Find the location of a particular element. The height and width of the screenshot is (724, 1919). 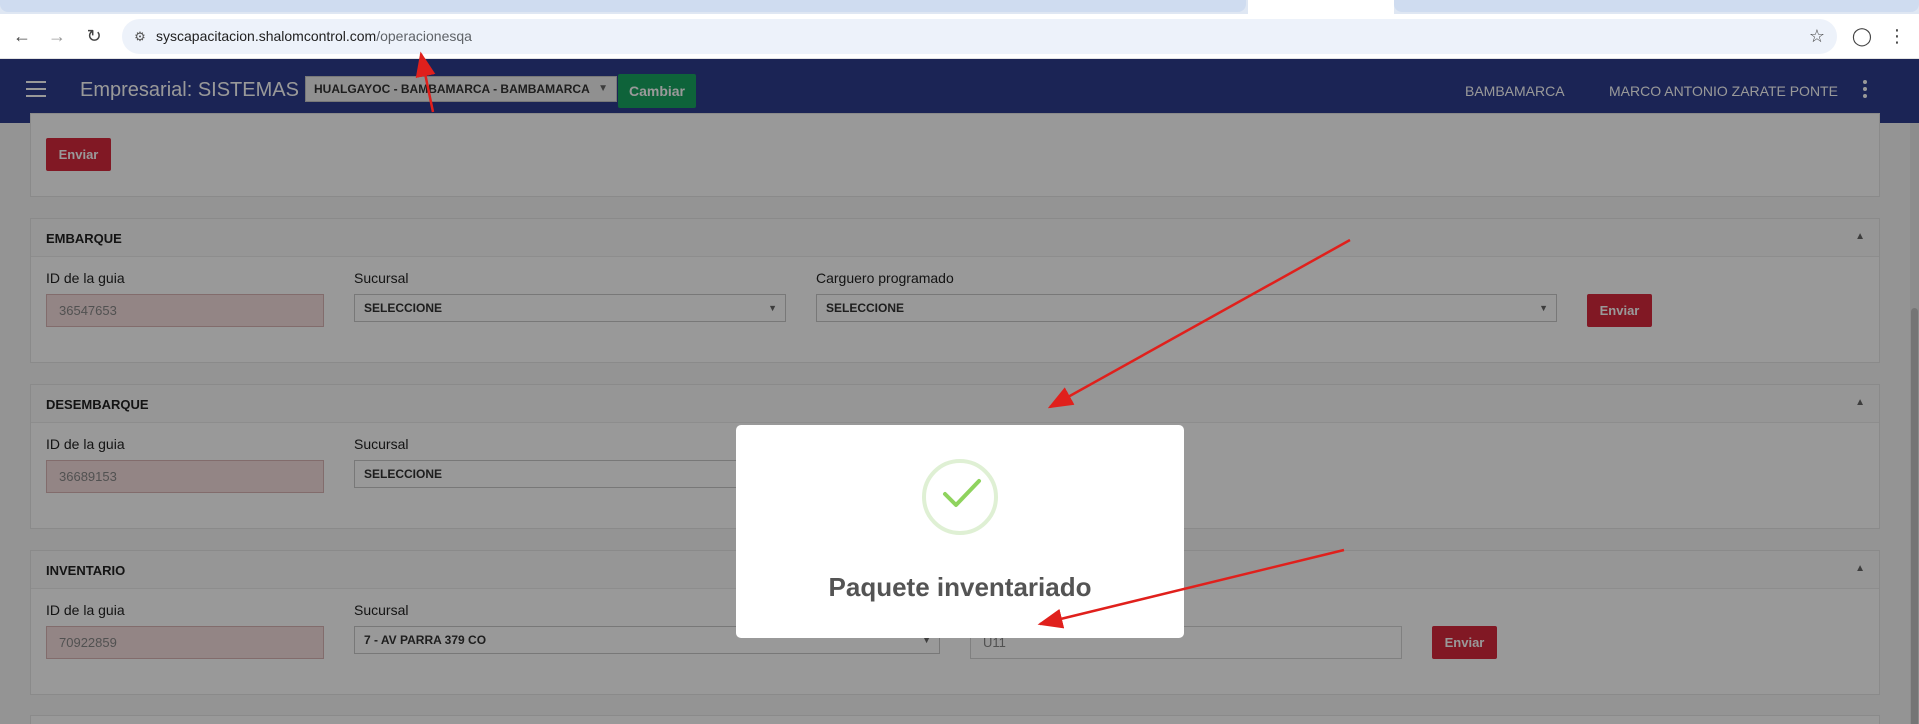

browser-tab-active is located at coordinates (1321, 7).